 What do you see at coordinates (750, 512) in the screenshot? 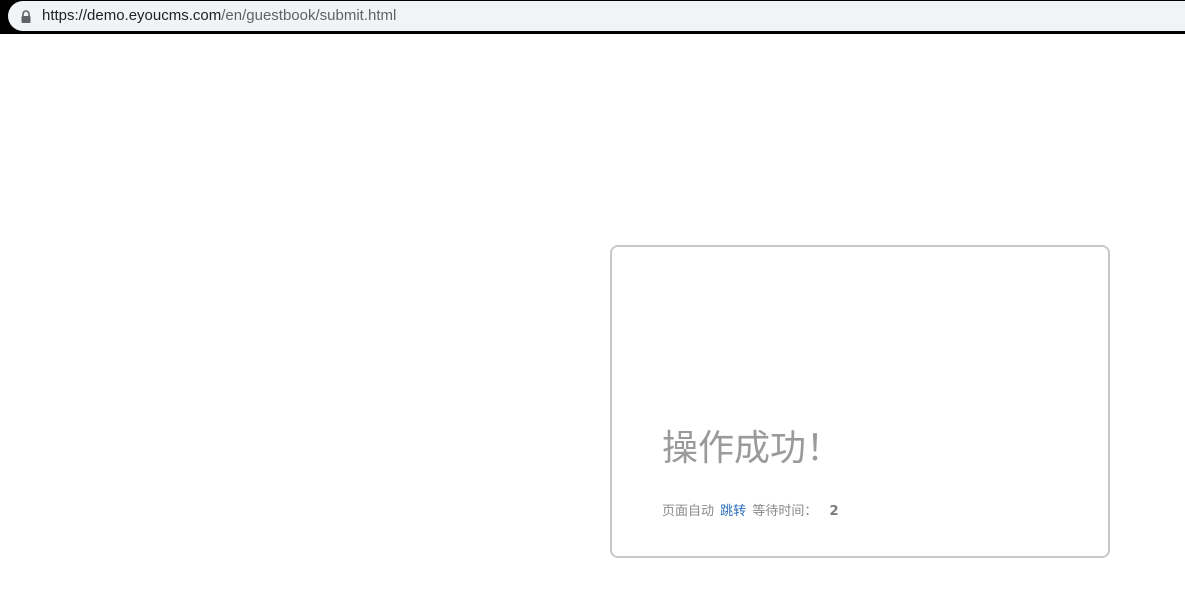
I see `redirect-info: 页面自动 跳转 等待时间： 2` at bounding box center [750, 512].